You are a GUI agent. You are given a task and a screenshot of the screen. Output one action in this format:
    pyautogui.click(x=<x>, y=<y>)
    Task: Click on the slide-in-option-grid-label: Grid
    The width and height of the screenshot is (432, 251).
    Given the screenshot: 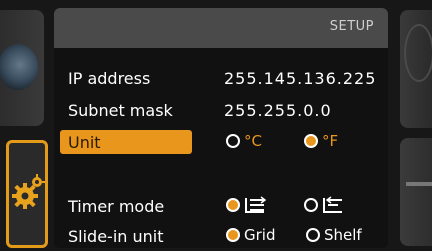 What is the action you would take?
    pyautogui.click(x=260, y=235)
    